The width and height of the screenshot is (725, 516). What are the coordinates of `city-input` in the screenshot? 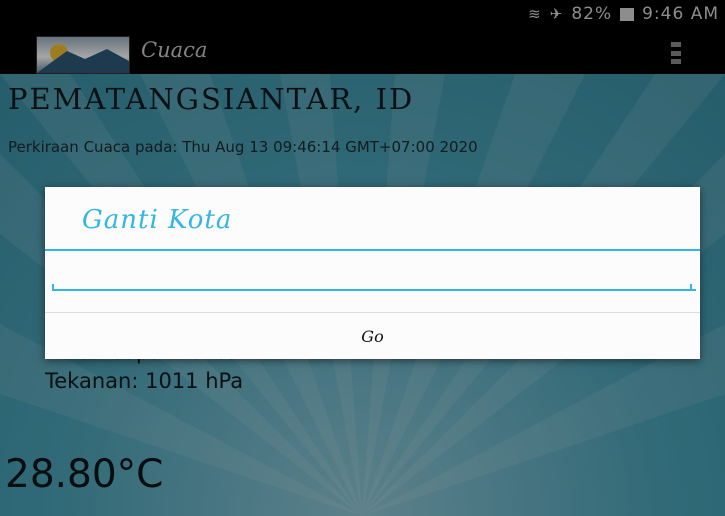 It's located at (374, 274).